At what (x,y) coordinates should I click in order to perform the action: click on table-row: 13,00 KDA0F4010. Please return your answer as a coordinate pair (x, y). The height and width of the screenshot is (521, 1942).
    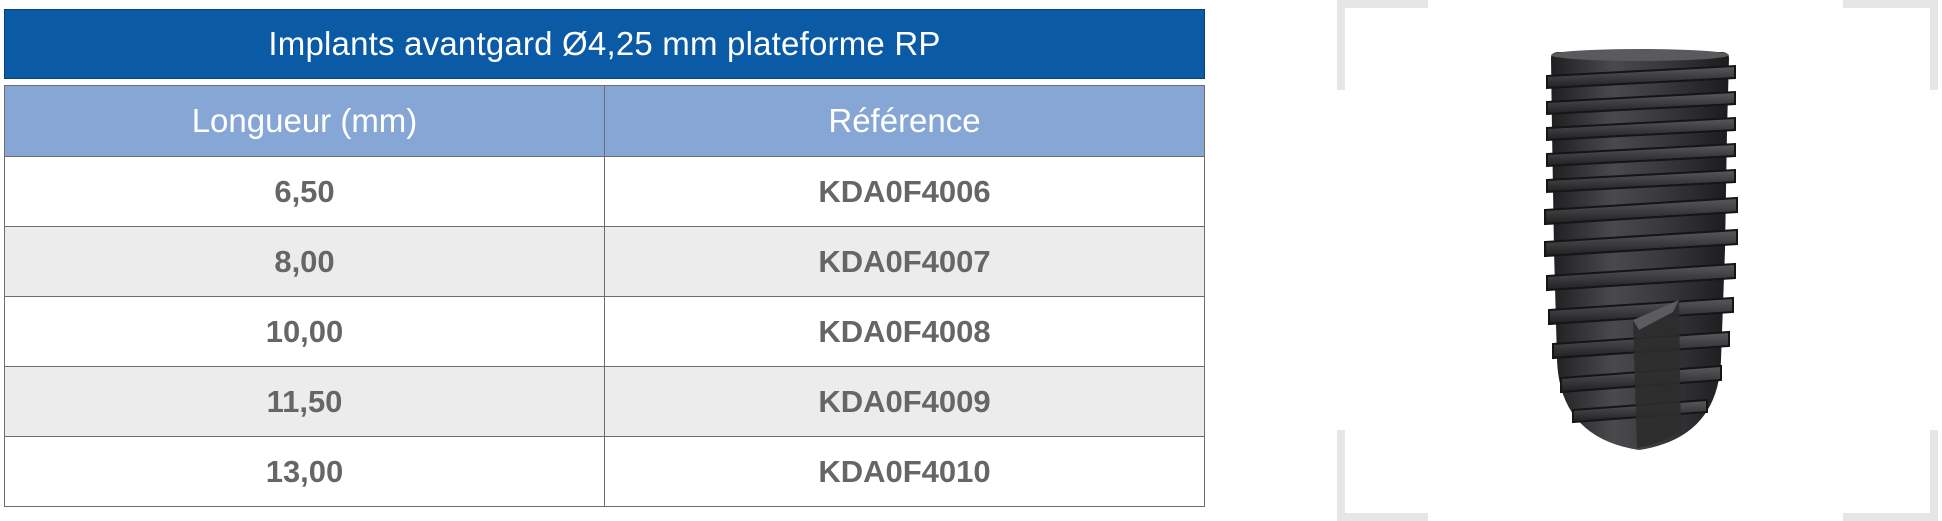
    Looking at the image, I should click on (604, 471).